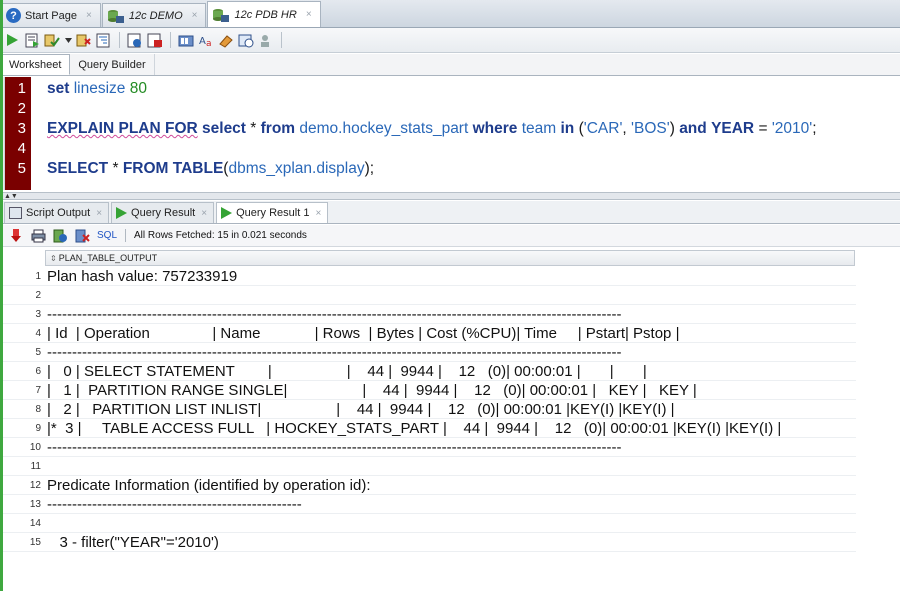 The height and width of the screenshot is (591, 900). What do you see at coordinates (155, 40) in the screenshot?
I see `clear-button` at bounding box center [155, 40].